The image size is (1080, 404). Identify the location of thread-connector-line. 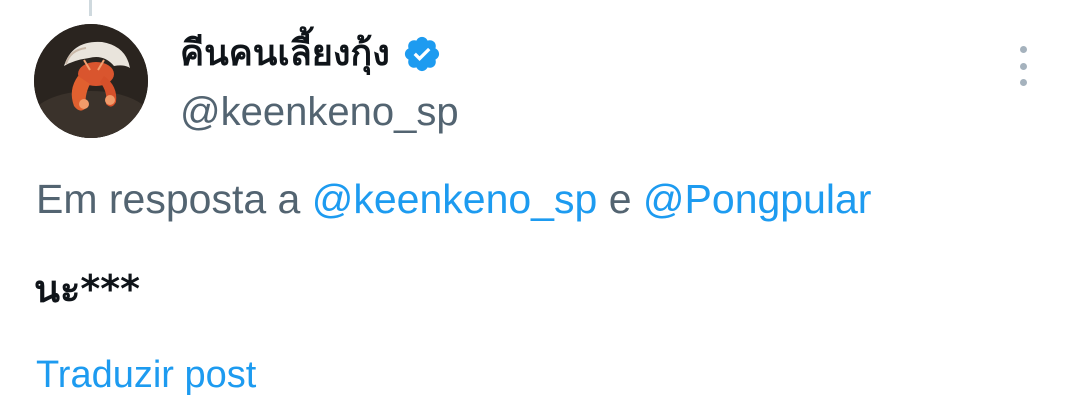
(90, 8).